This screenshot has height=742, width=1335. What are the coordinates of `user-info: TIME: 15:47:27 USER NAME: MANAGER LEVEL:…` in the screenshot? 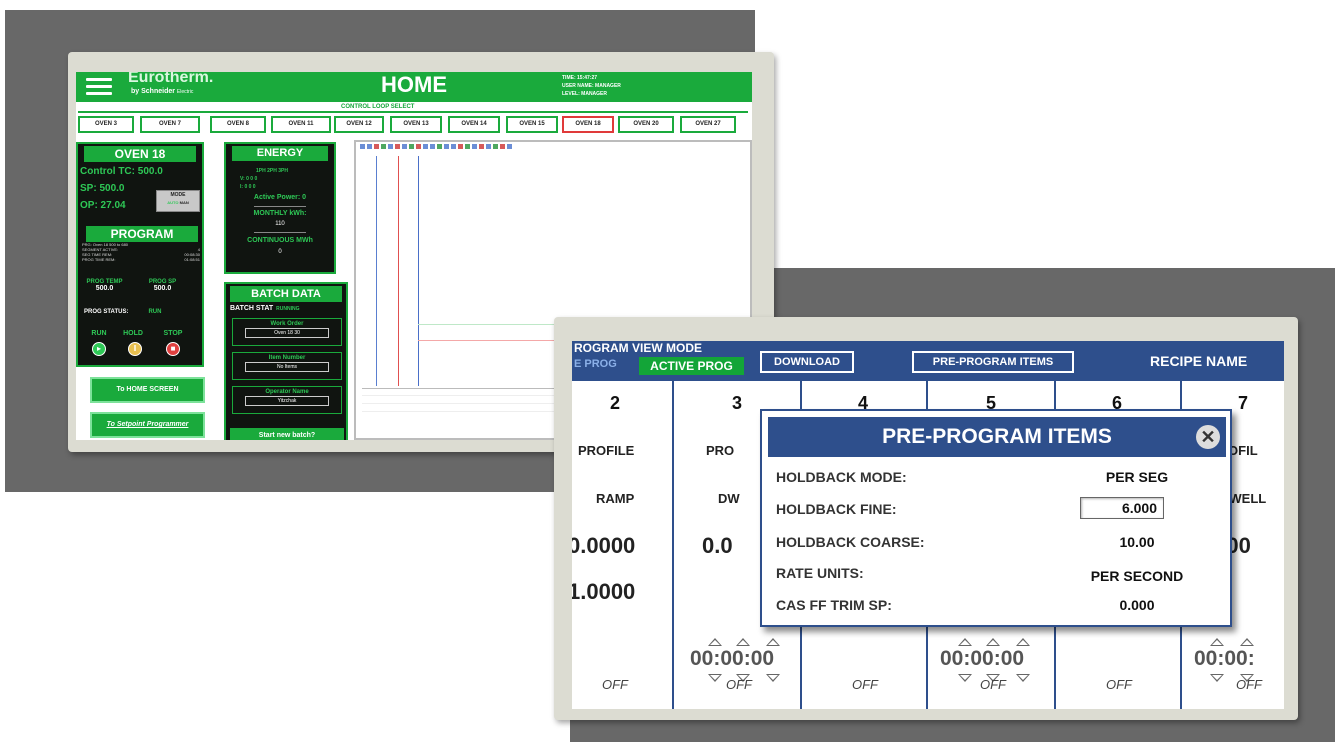 It's located at (591, 86).